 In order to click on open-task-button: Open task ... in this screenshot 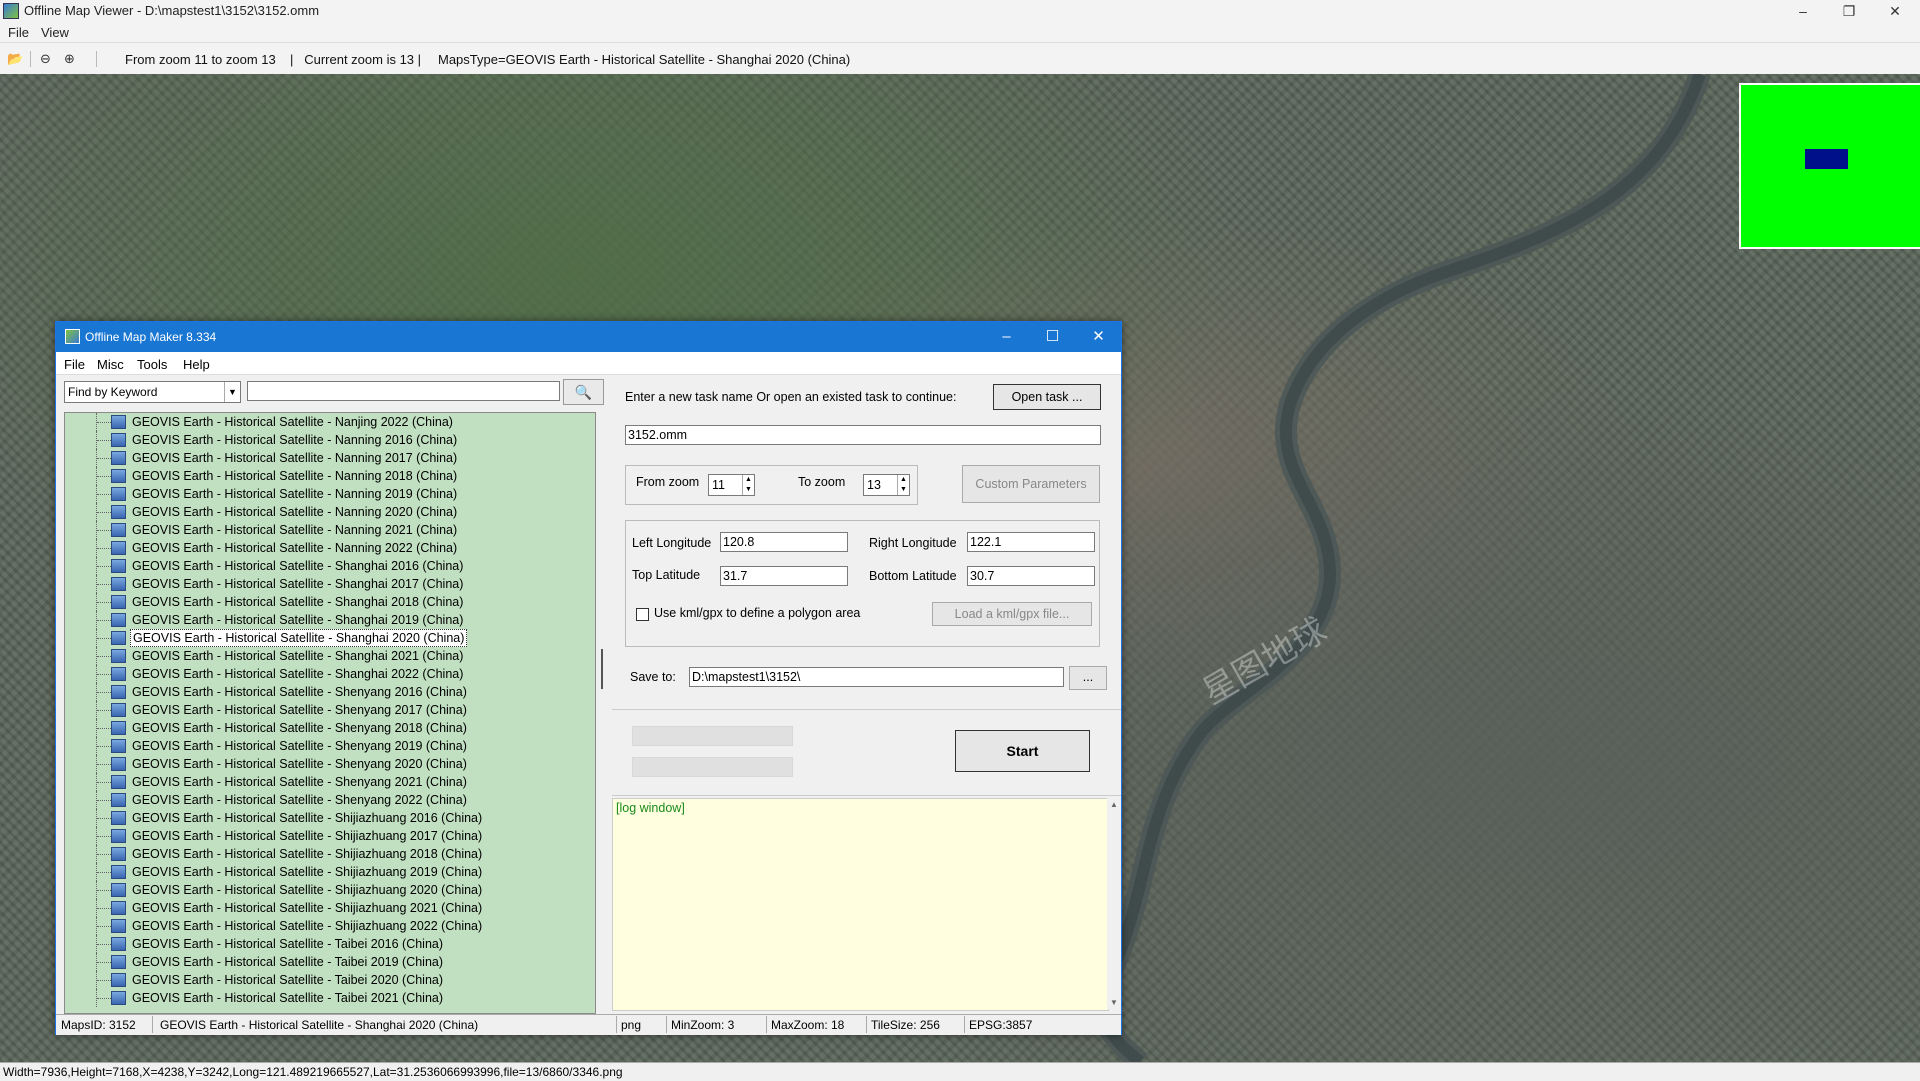, I will do `click(1047, 397)`.